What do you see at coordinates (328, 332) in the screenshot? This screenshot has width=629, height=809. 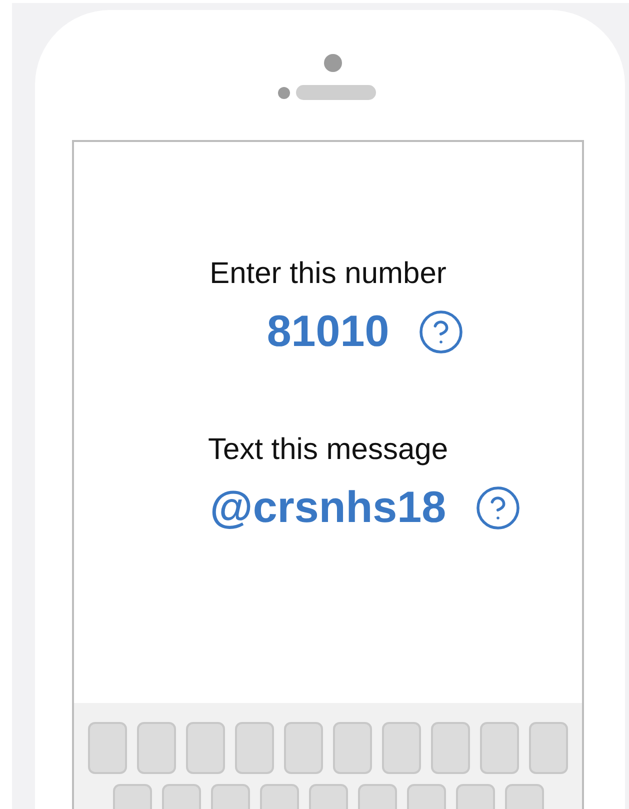 I see `instruction-value: 81010` at bounding box center [328, 332].